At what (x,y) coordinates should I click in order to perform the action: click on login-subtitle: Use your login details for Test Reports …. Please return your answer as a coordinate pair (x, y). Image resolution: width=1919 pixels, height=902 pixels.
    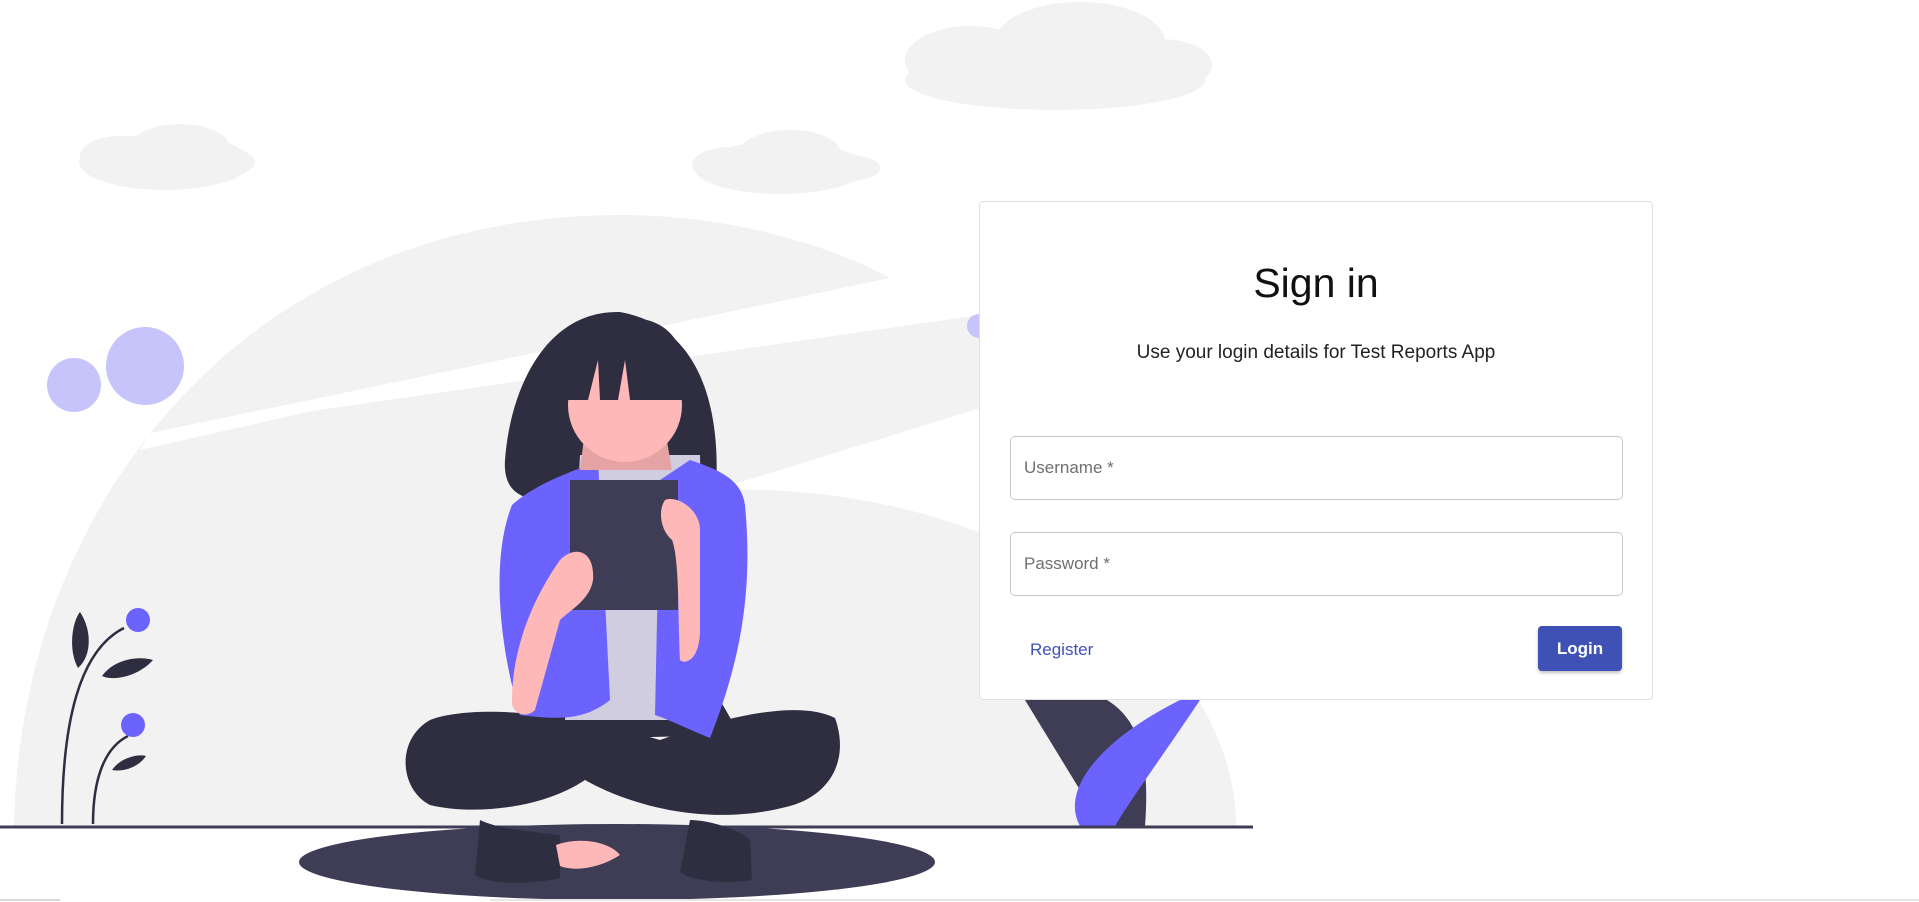
    Looking at the image, I should click on (1316, 352).